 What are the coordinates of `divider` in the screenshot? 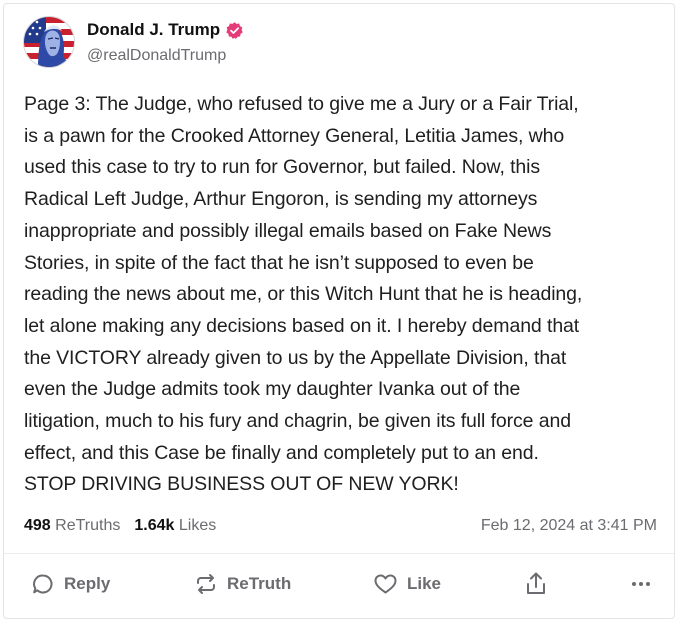 It's located at (339, 553).